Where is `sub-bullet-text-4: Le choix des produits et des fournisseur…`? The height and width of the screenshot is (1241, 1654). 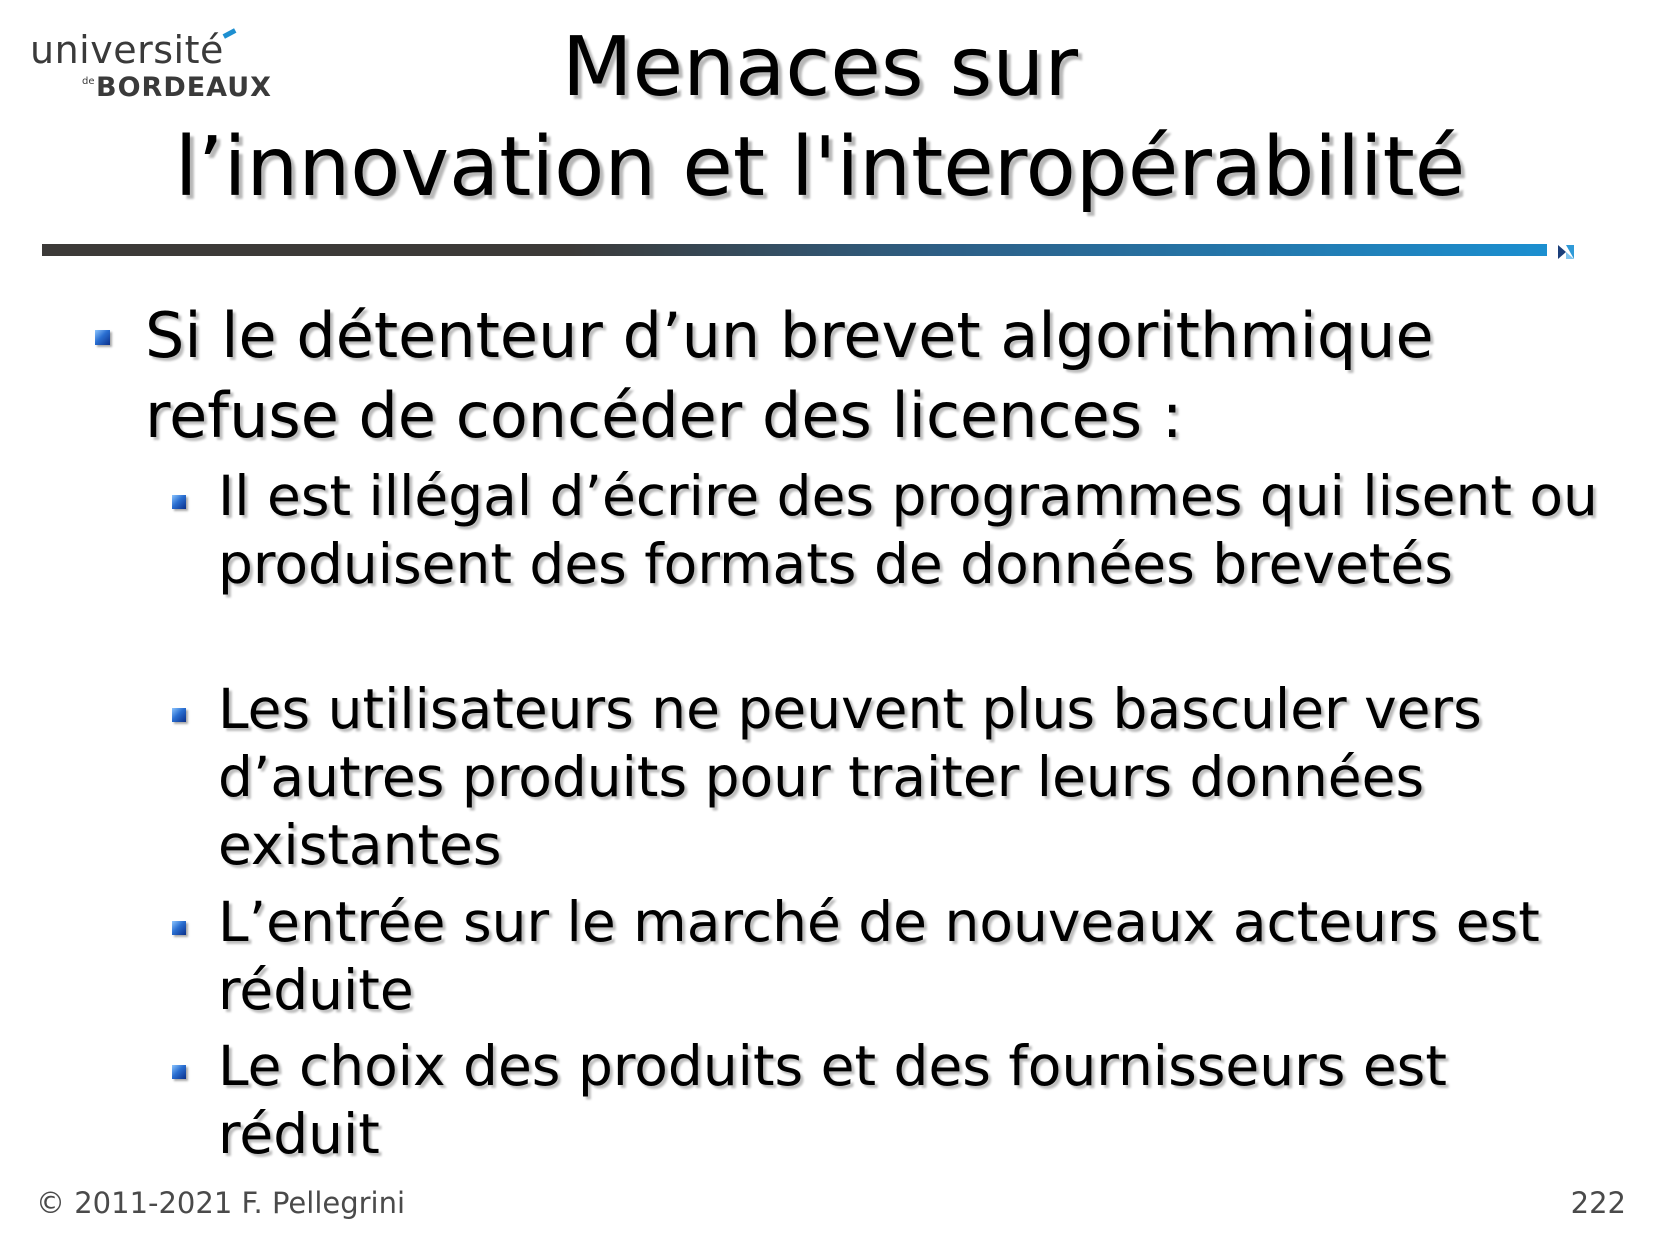 sub-bullet-text-4: Le choix des produits et des fournisseur… is located at coordinates (832, 1100).